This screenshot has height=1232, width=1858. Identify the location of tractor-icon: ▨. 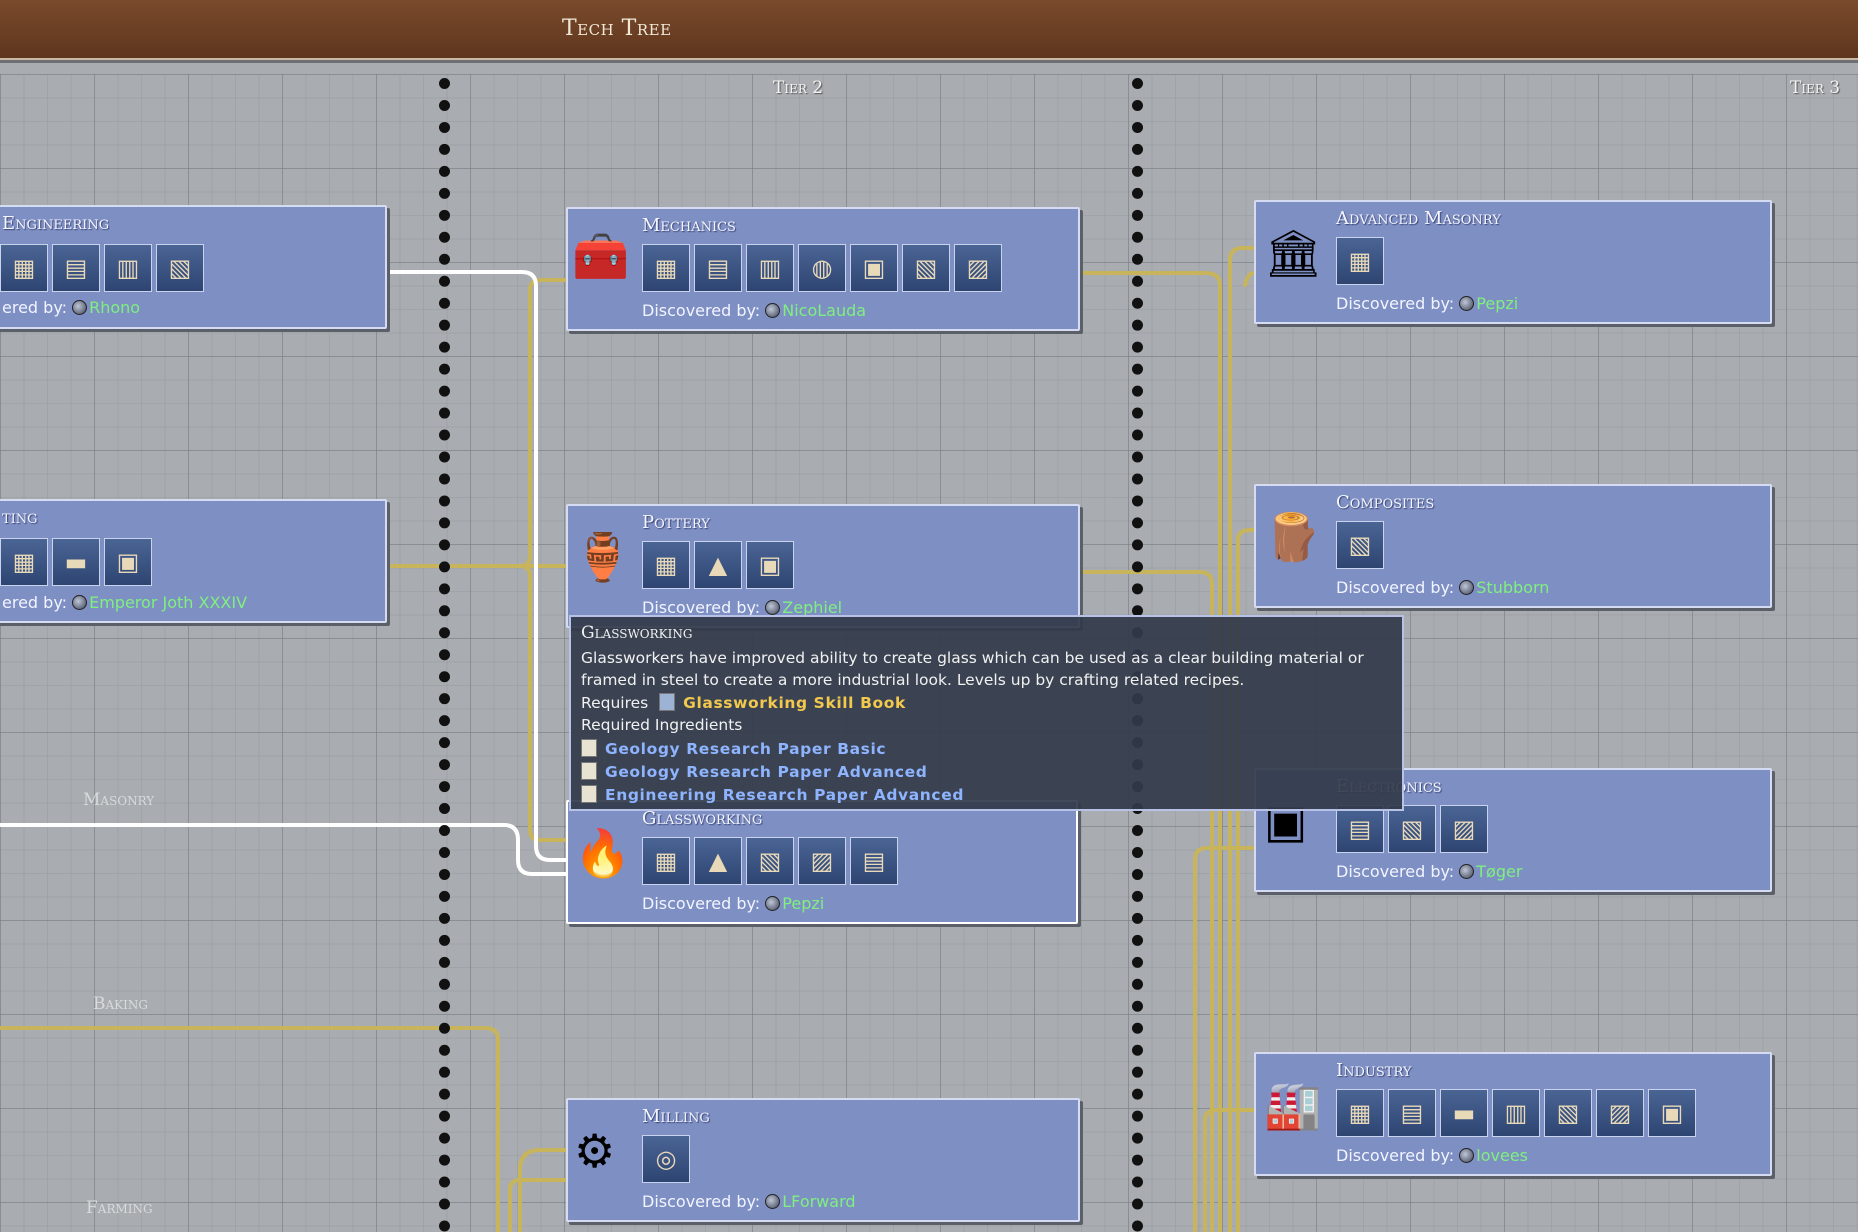
(1620, 1113).